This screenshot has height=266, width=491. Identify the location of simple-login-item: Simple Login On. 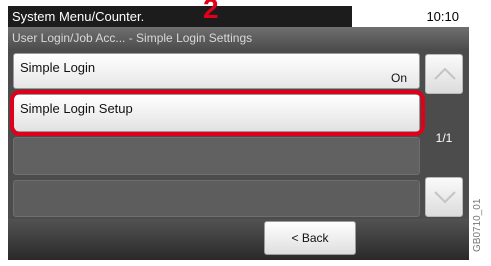
(216, 71).